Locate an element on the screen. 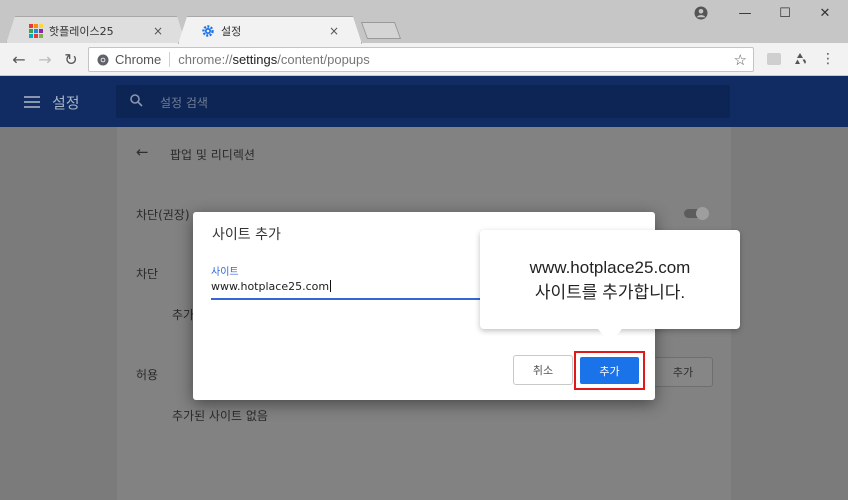 This screenshot has height=500, width=848. callout-line-1: www.hotplace25.com is located at coordinates (610, 267).